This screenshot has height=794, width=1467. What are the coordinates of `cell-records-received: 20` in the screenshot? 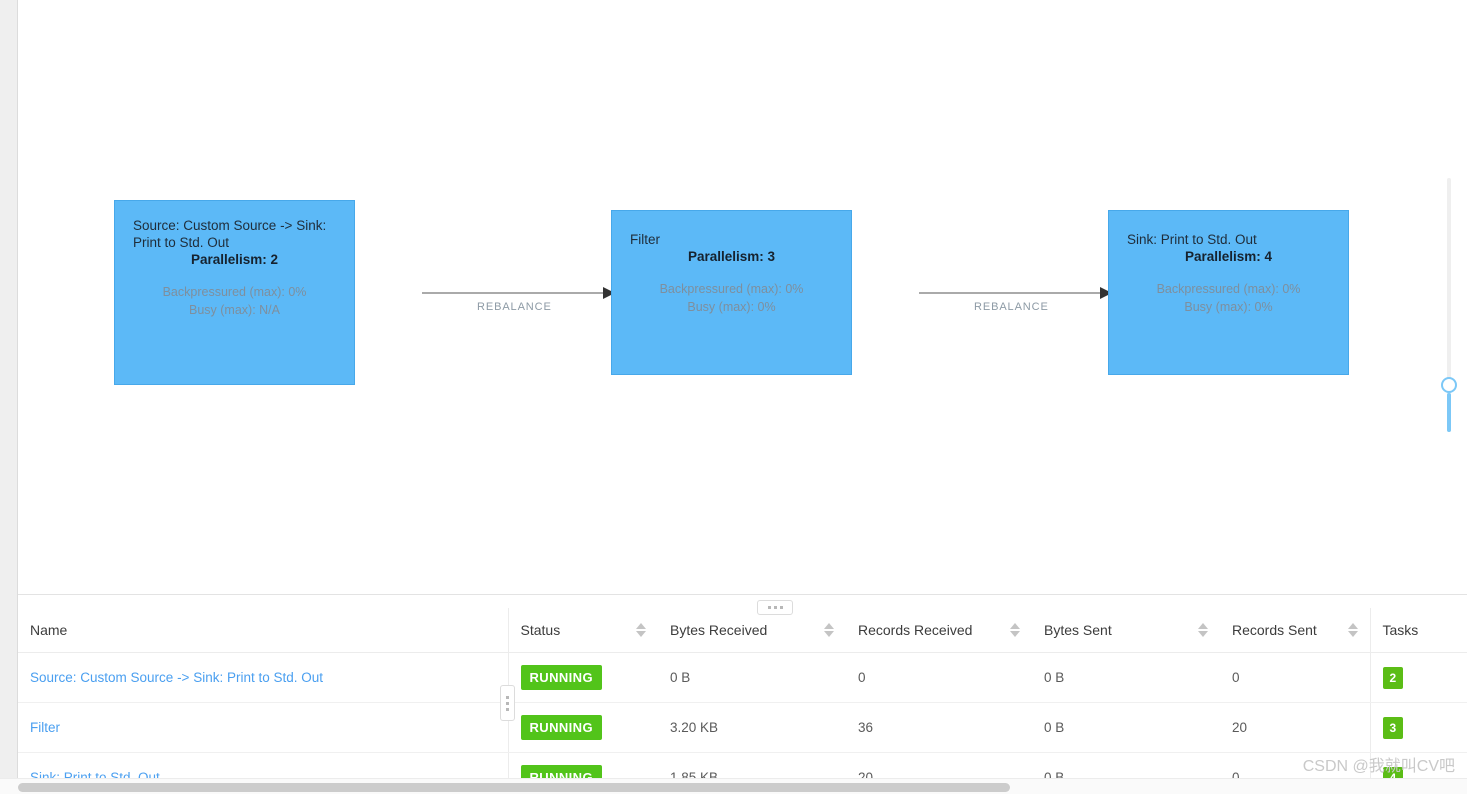 It's located at (939, 765).